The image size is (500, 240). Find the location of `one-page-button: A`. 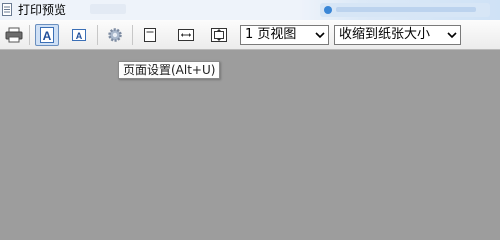

one-page-button: A is located at coordinates (47, 35).